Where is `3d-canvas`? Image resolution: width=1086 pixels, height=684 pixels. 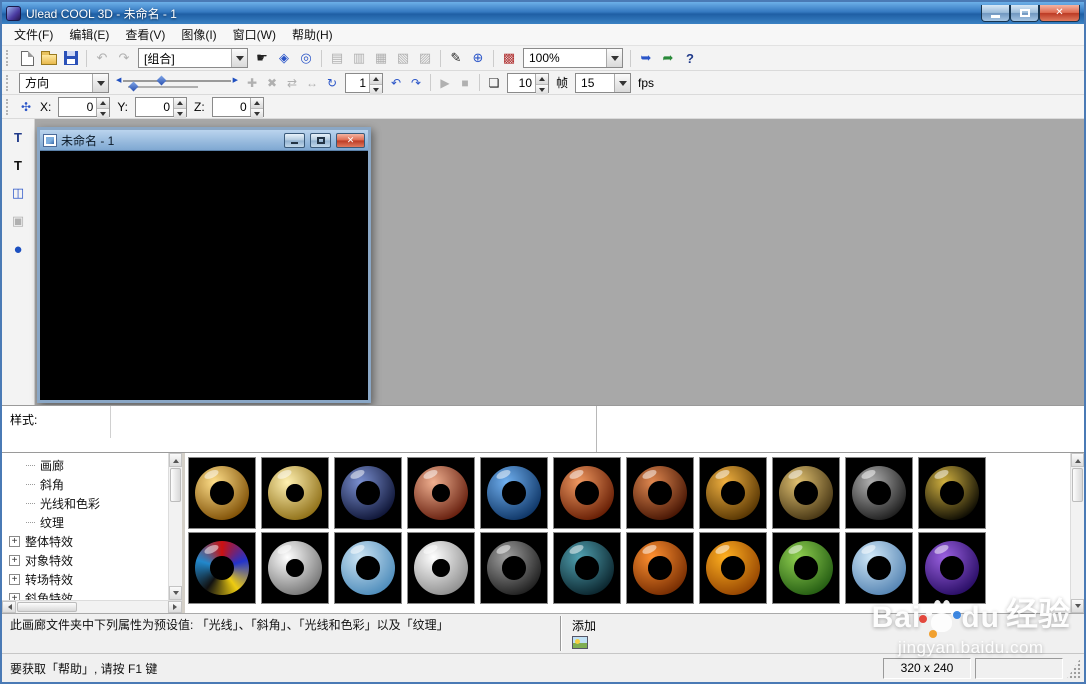
3d-canvas is located at coordinates (204, 275).